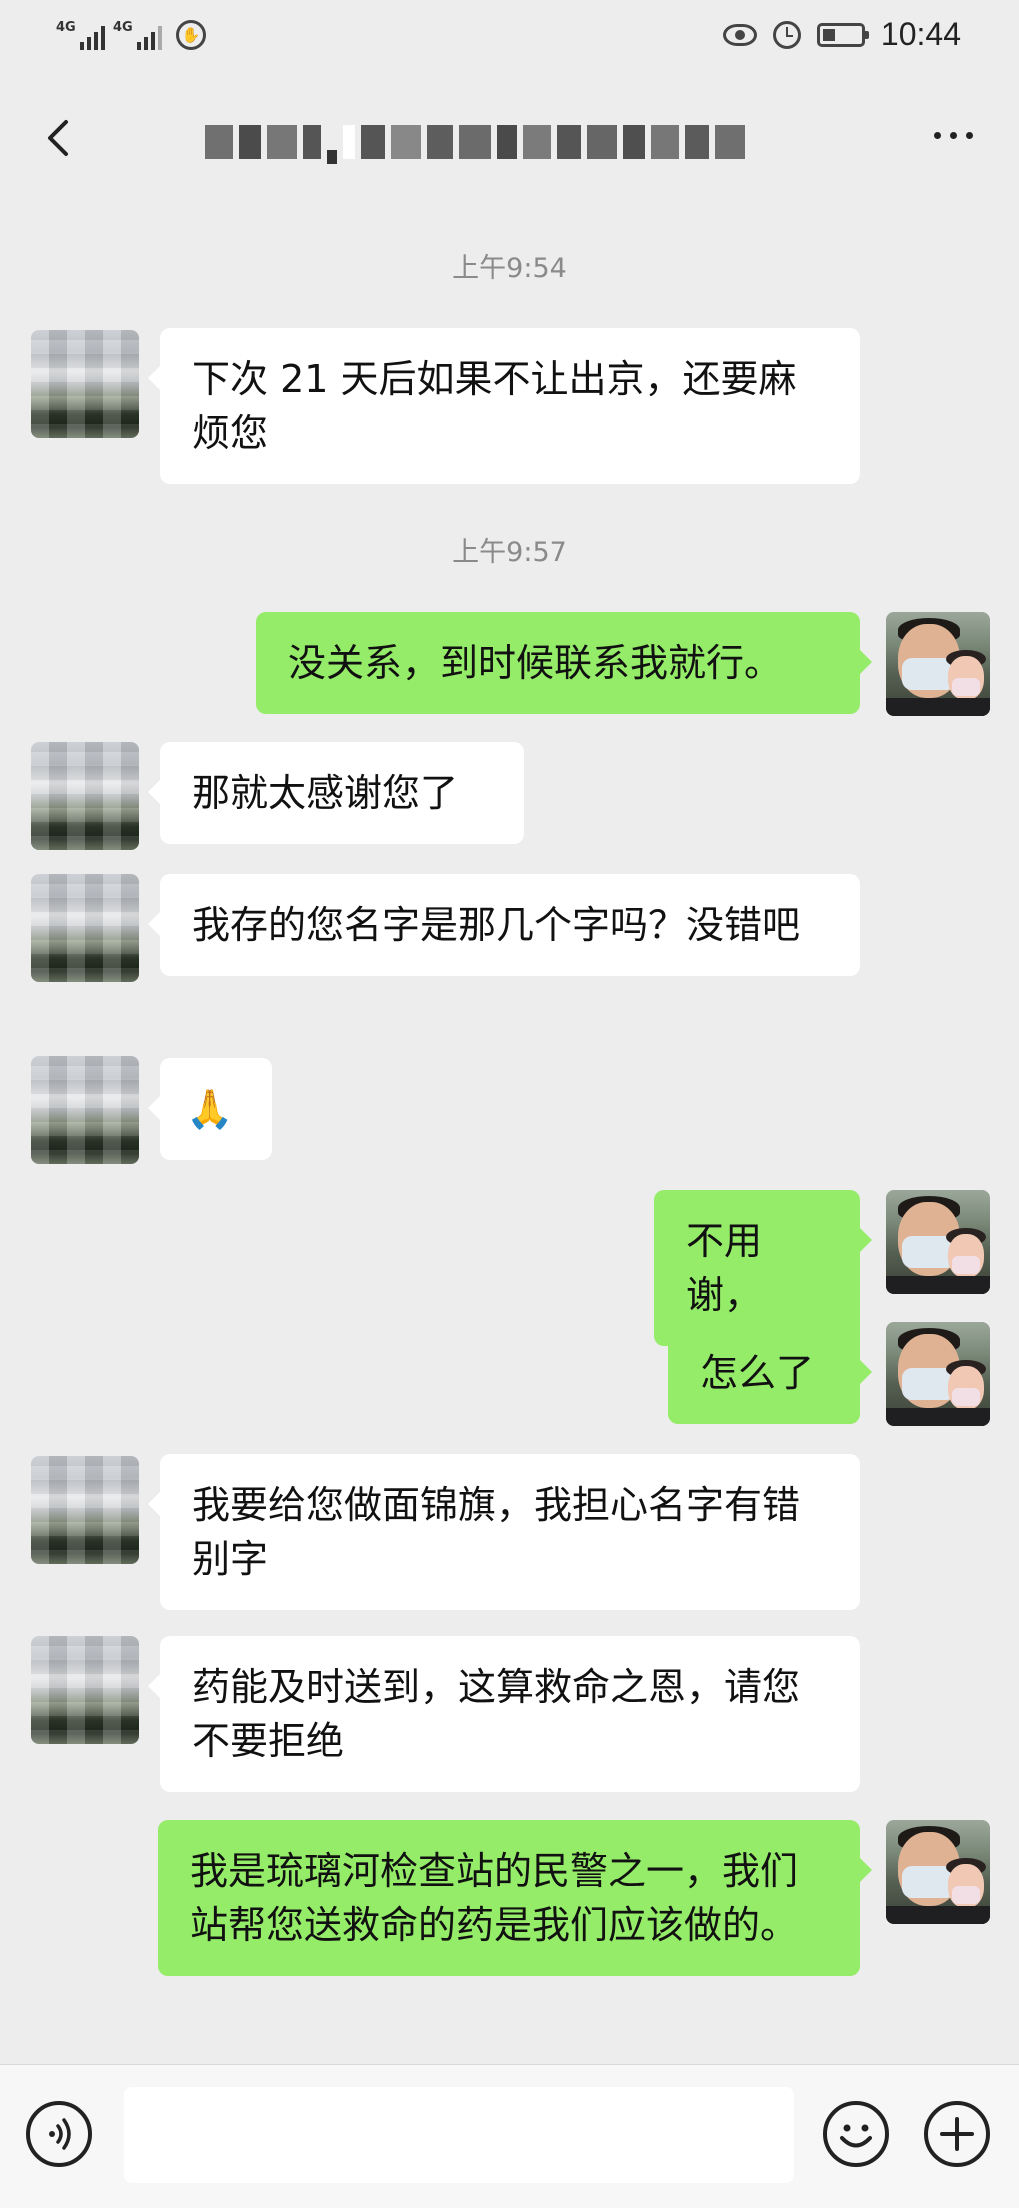 This screenshot has width=1019, height=2208. What do you see at coordinates (210, 1109) in the screenshot?
I see `message-bubble-received-emoji: 🙏` at bounding box center [210, 1109].